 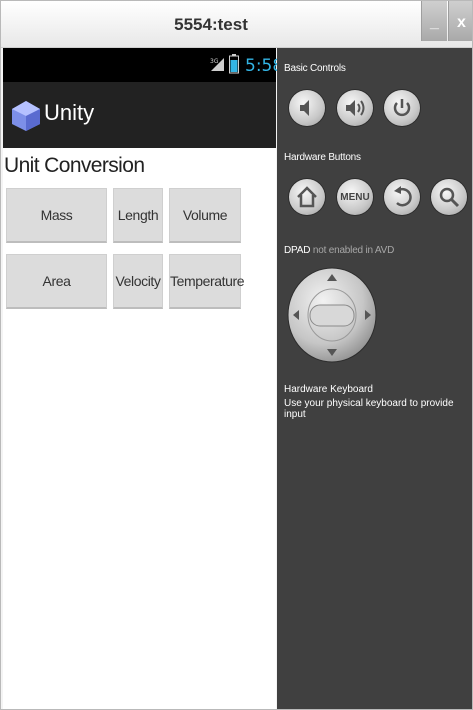 I want to click on status-bar: 3G 5:58, so click(x=143, y=65).